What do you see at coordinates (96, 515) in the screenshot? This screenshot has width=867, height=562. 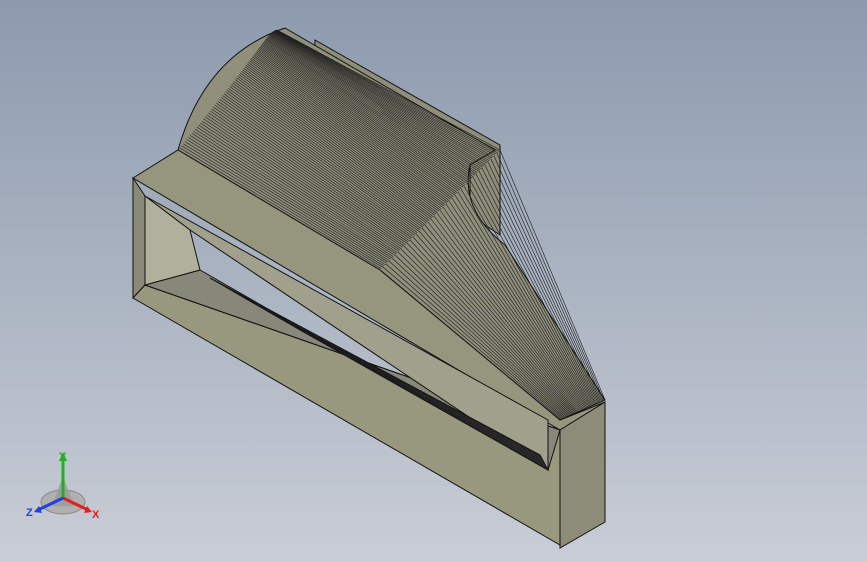 I see `x-axis-label: X` at bounding box center [96, 515].